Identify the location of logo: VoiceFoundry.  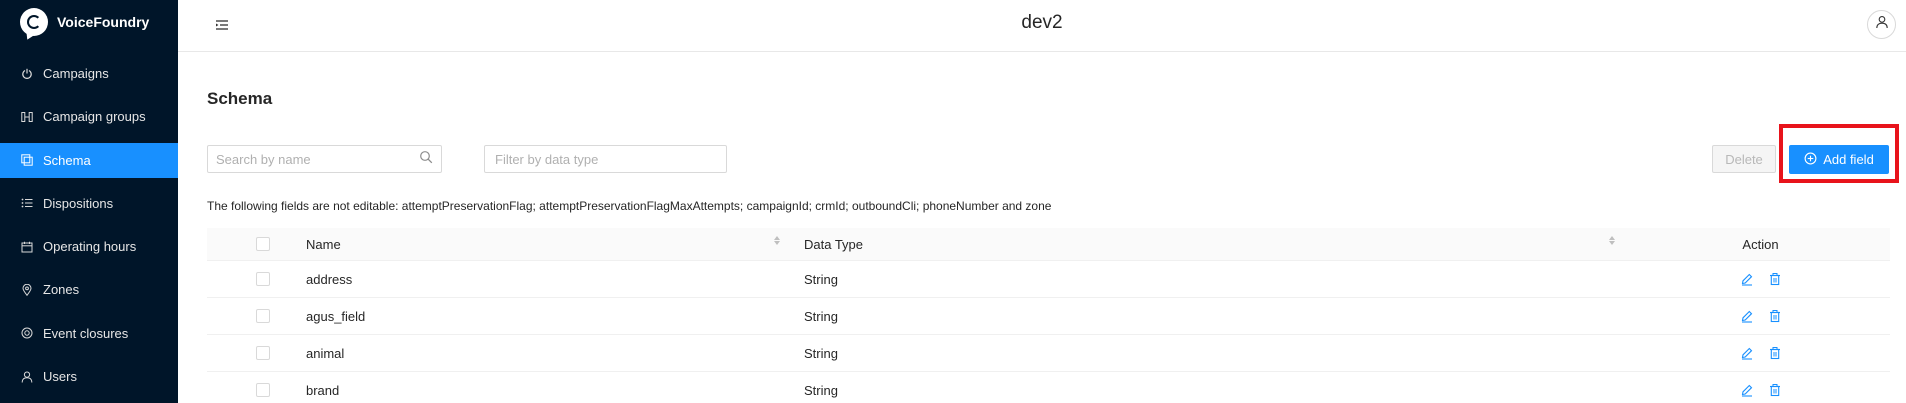
(89, 22).